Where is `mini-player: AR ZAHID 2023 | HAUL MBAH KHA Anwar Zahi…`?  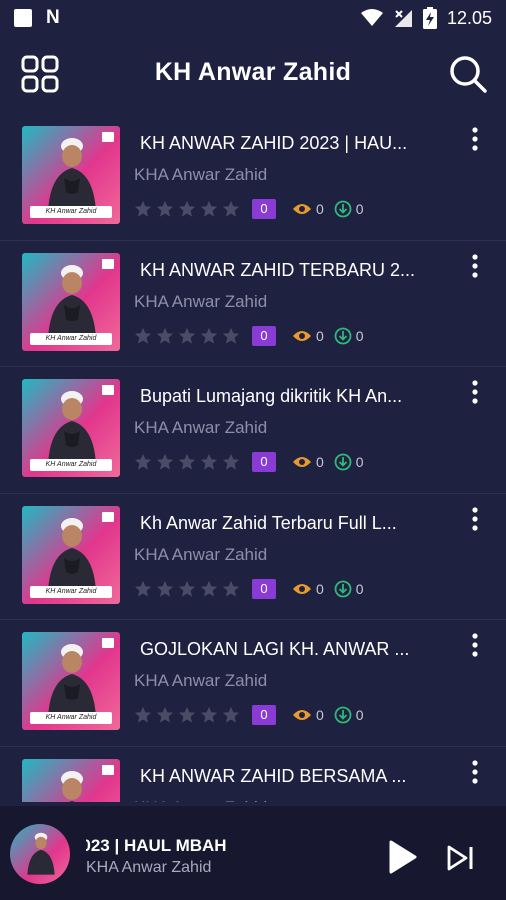 mini-player: AR ZAHID 2023 | HAUL MBAH KHA Anwar Zahi… is located at coordinates (253, 853).